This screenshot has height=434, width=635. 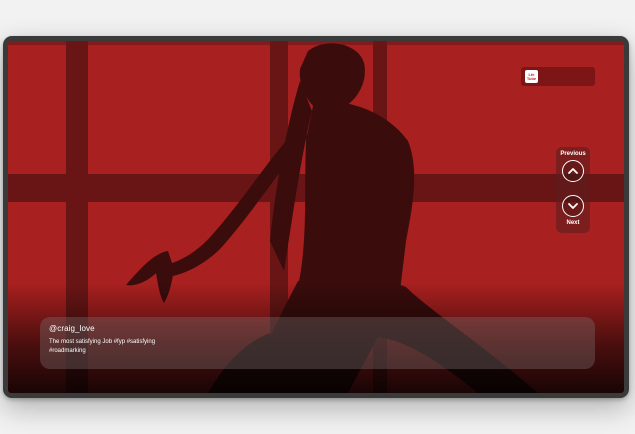 I want to click on previous-label: Previous, so click(x=573, y=154).